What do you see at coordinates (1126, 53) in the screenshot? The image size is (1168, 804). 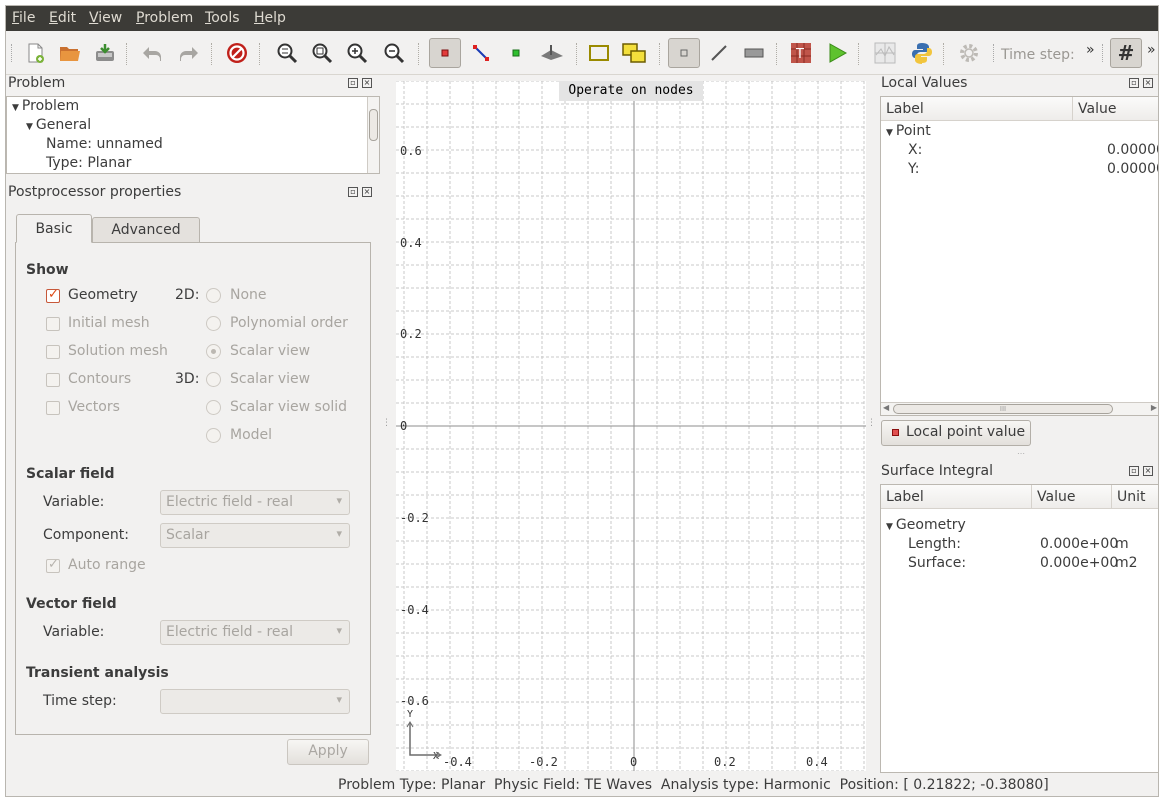 I see `grid-icon: #` at bounding box center [1126, 53].